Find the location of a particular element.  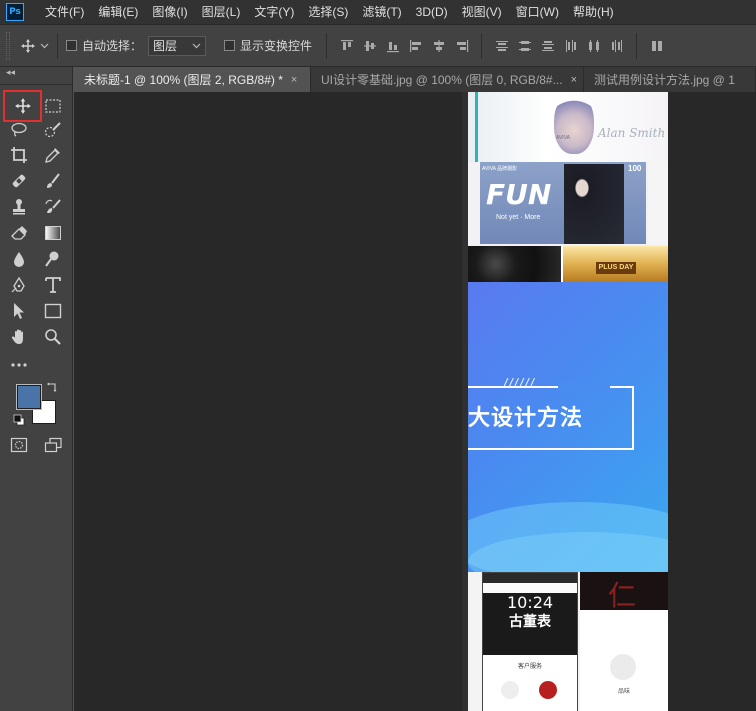

auto-align-layers-button is located at coordinates (656, 46).